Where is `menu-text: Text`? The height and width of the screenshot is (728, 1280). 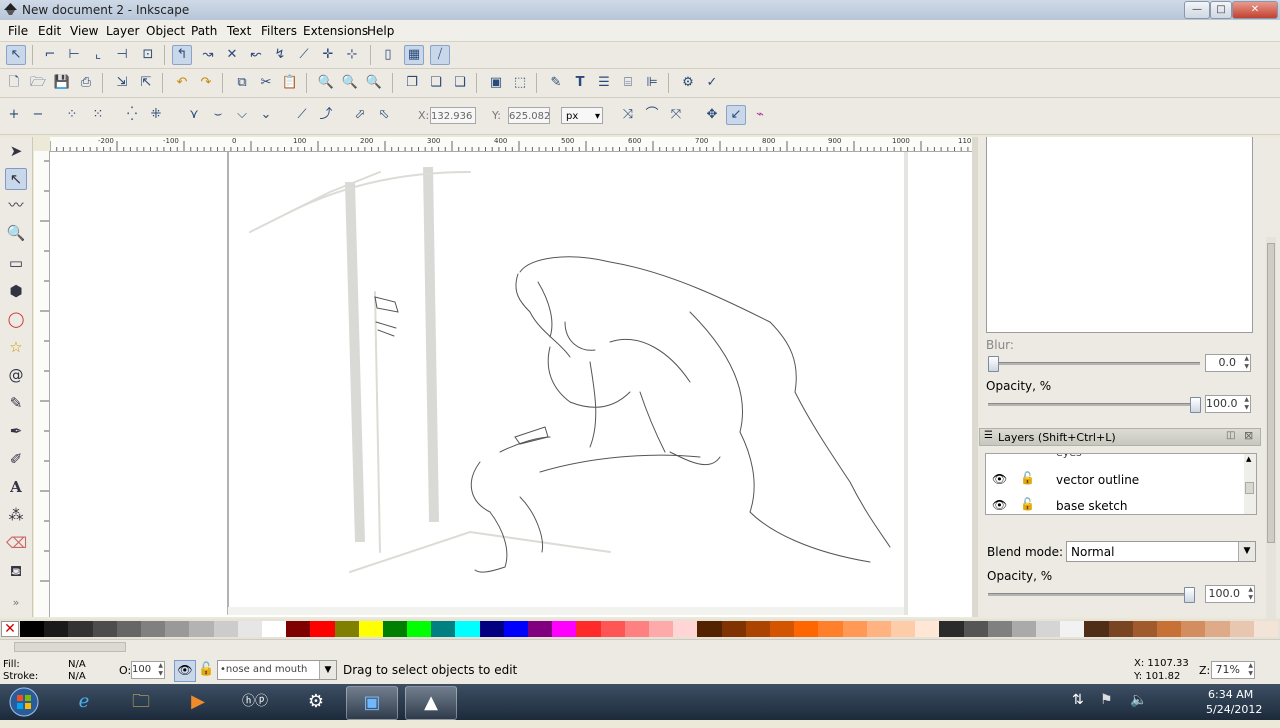
menu-text: Text is located at coordinates (239, 31).